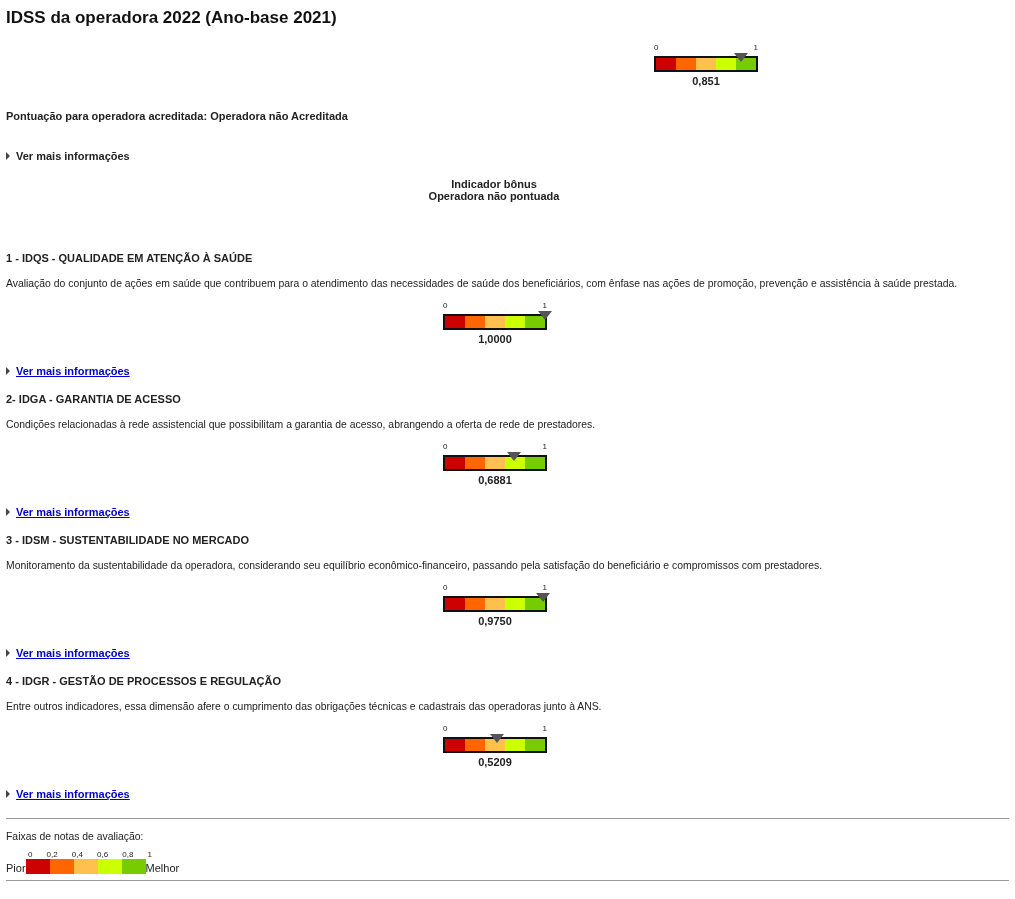 Image resolution: width=1015 pixels, height=899 pixels. I want to click on section-description: Entre outros indicadores, essa dimensão afere o cumprimento das obrigações técnicas e cadastrais das operadoras junto à ANS., so click(304, 706).